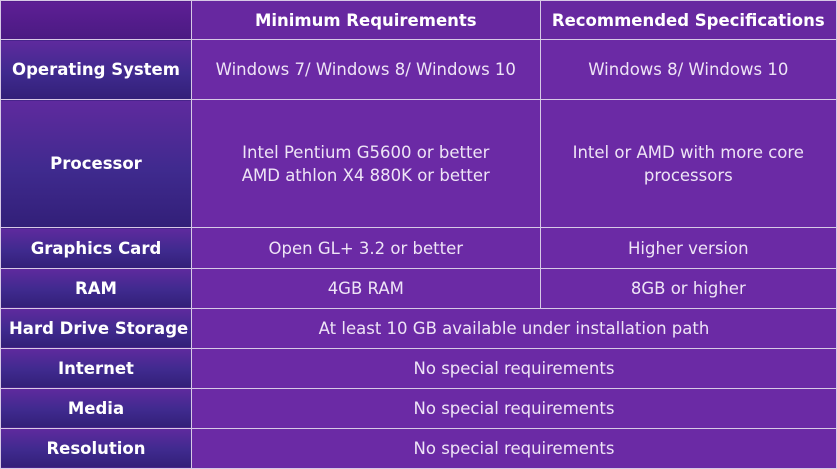 The width and height of the screenshot is (837, 469). I want to click on os-recommended-value: Windows 8/ Windows 10, so click(688, 70).